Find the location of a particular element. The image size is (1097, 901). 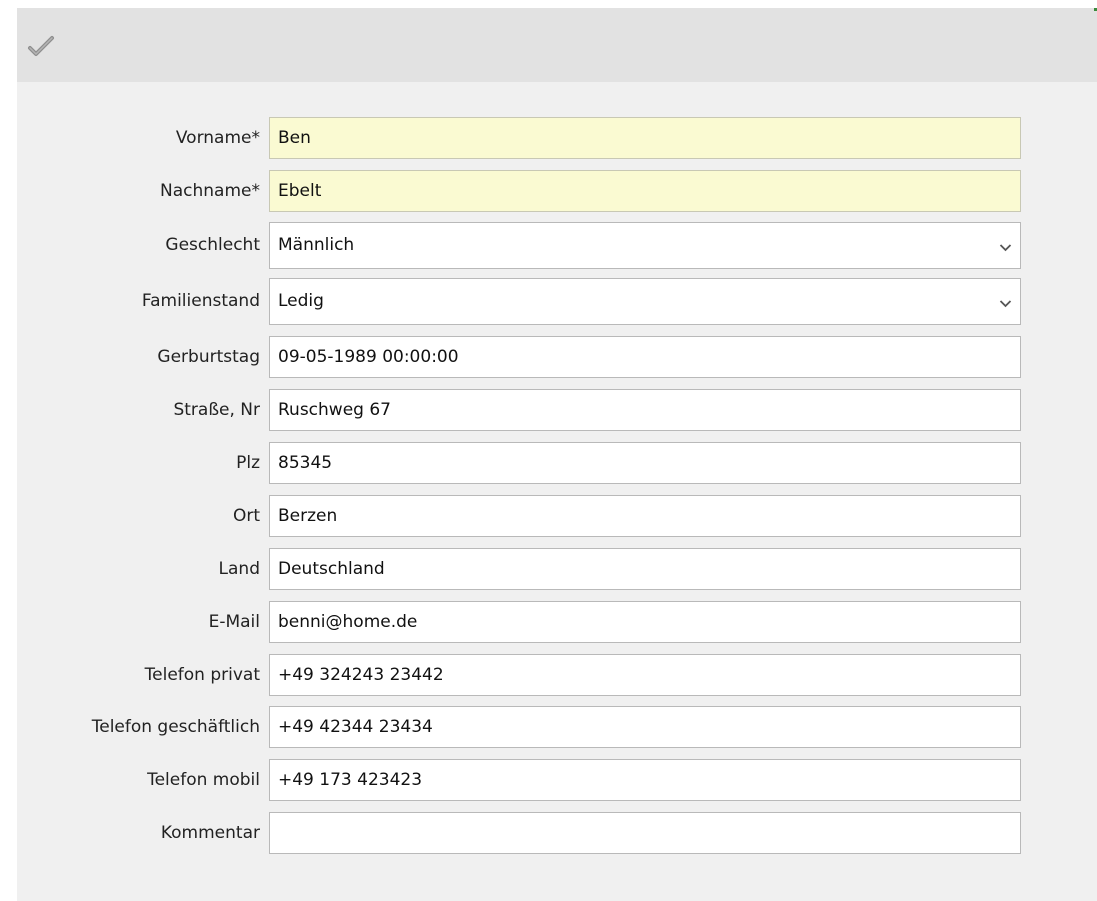

form-row-street: Straße, Nr Ruschweg 67 is located at coordinates (557, 410).